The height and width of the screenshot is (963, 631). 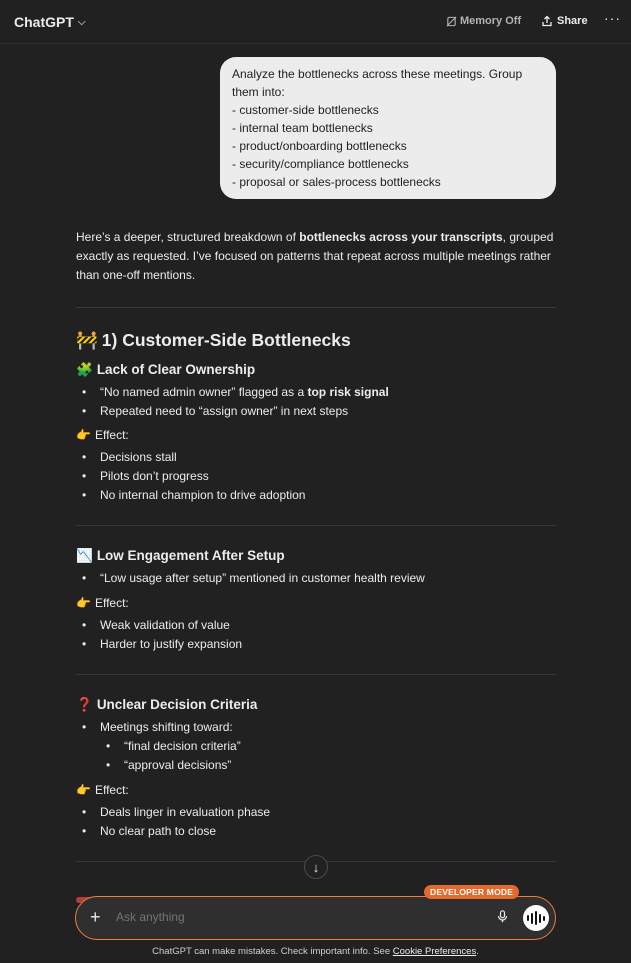 I want to click on memory-off-icon, so click(x=451, y=21).